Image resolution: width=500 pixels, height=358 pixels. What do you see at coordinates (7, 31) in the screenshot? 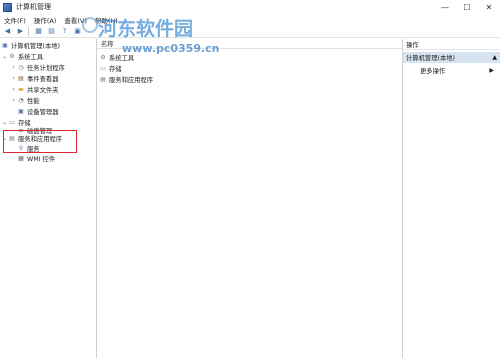
I see `back-arrow-icon: ◀` at bounding box center [7, 31].